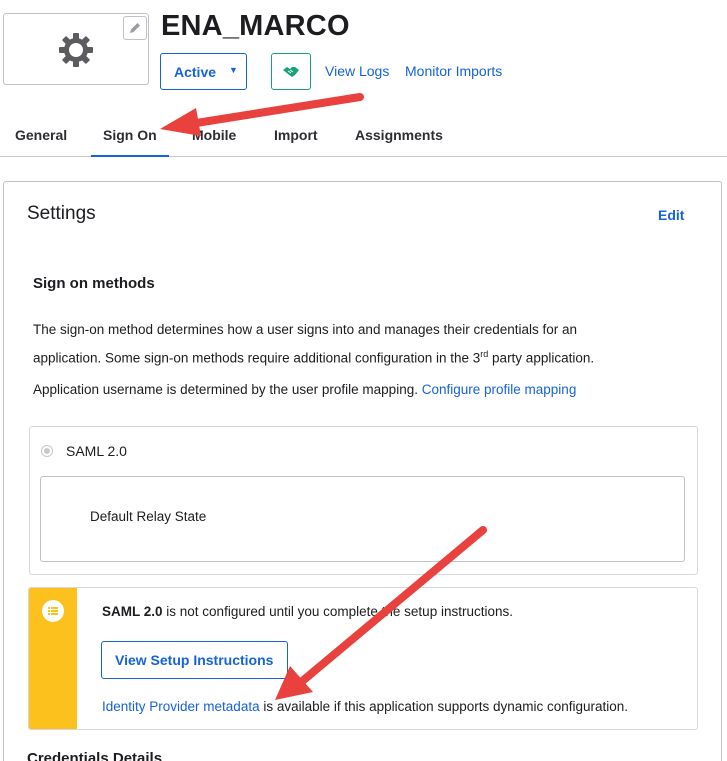  I want to click on configure-profile-mapping-link: Configure profile mapping, so click(499, 389).